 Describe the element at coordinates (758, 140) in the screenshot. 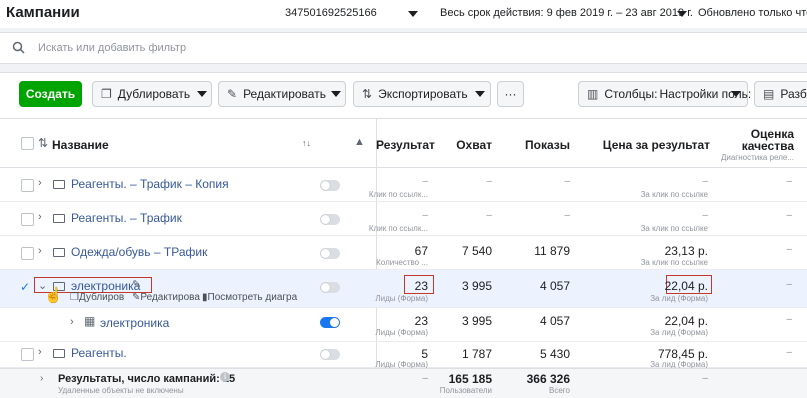

I see `column-header-quality: Оценка качества` at that location.